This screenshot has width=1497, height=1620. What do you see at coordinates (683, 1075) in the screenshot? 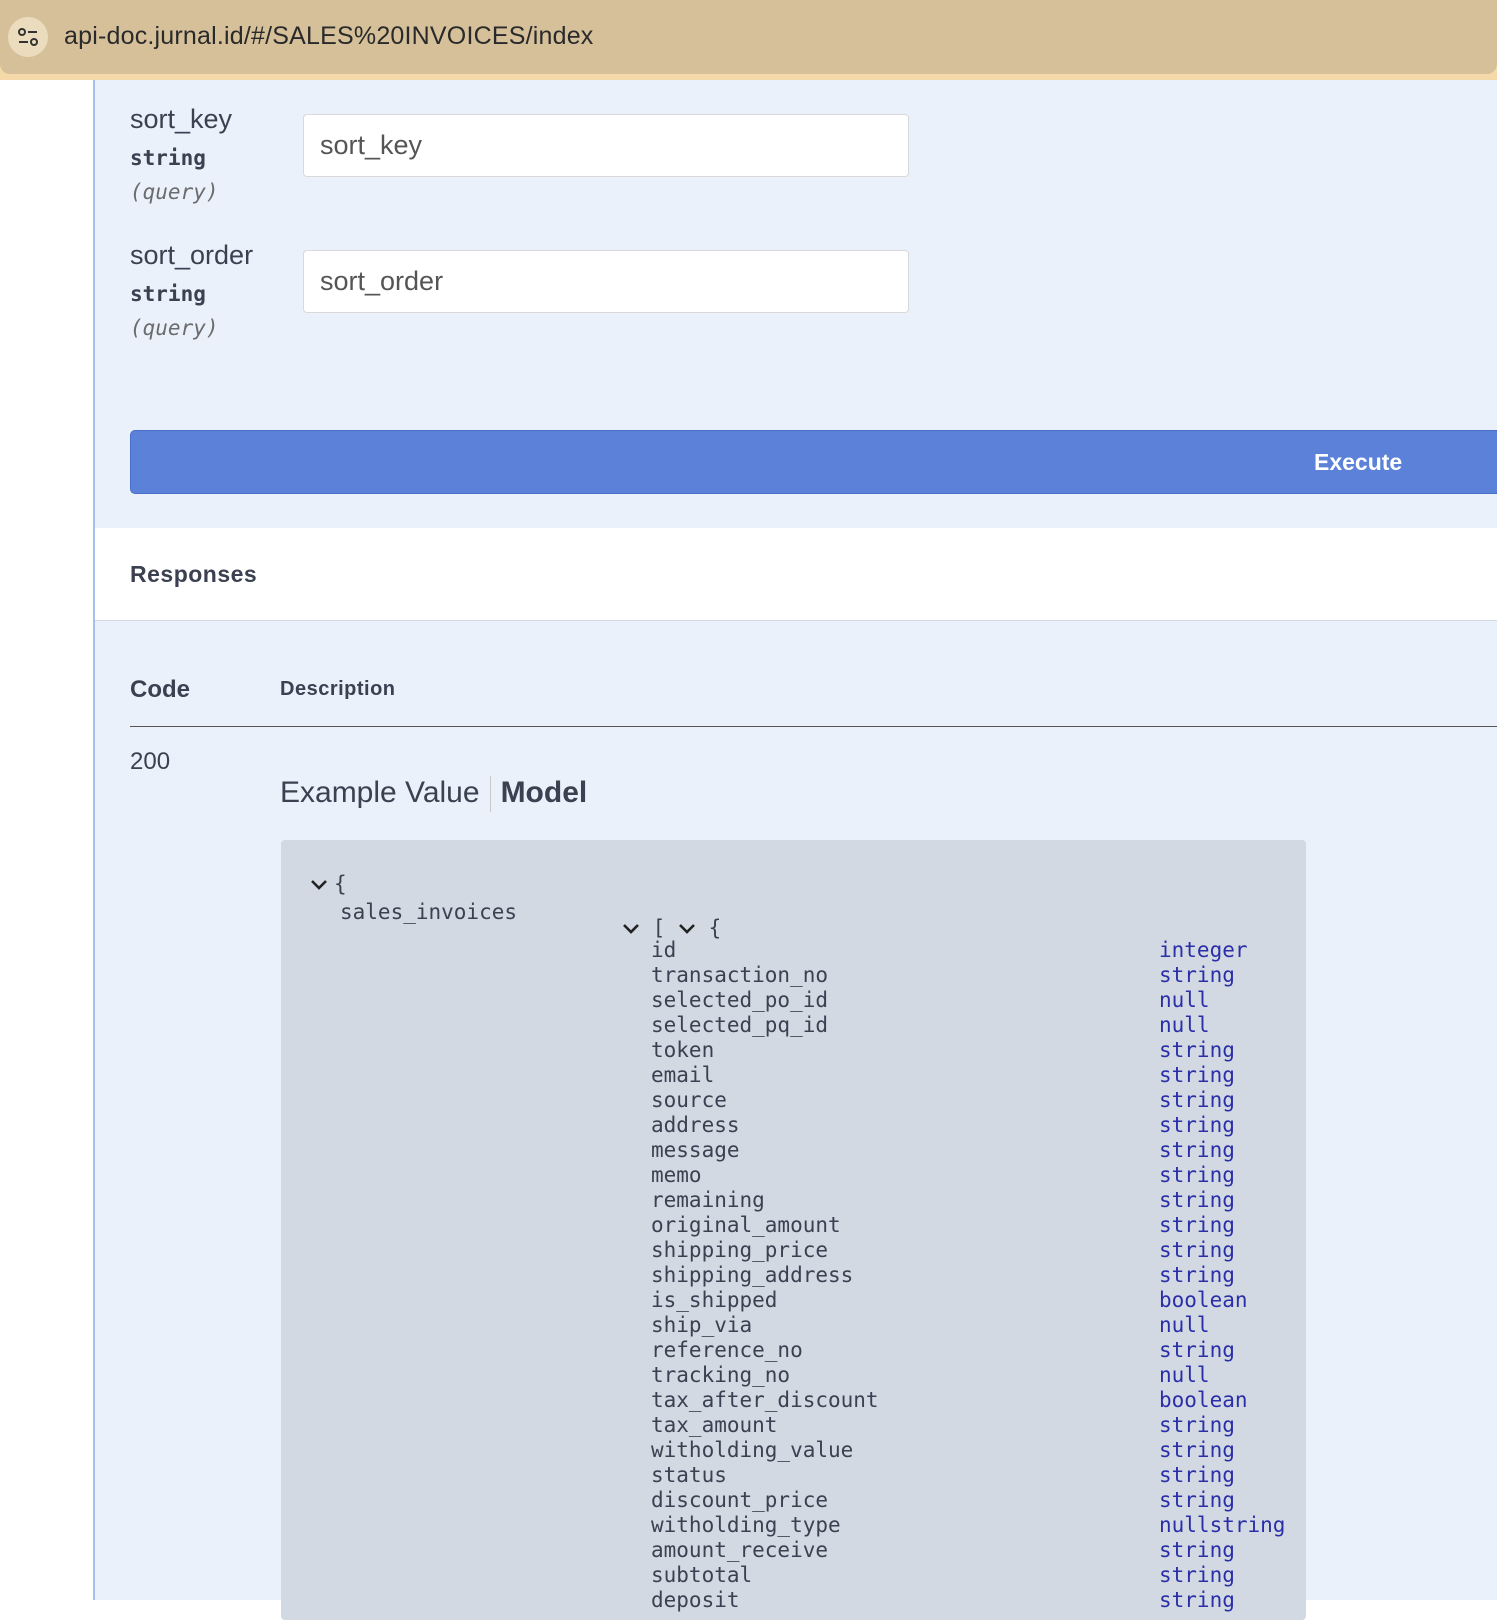
I see `field-name: email` at bounding box center [683, 1075].